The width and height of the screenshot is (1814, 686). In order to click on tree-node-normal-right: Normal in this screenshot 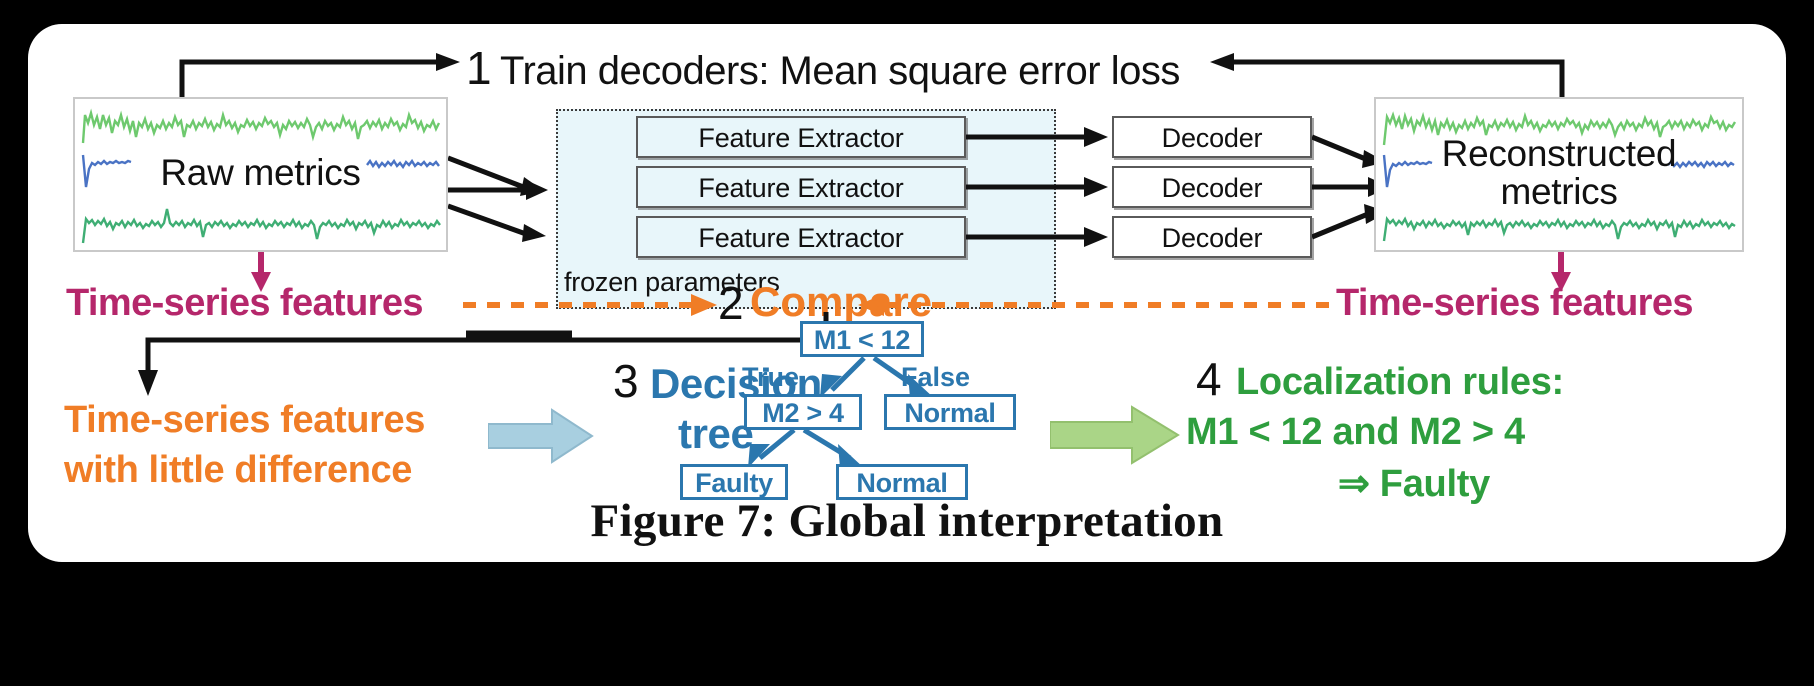, I will do `click(950, 412)`.